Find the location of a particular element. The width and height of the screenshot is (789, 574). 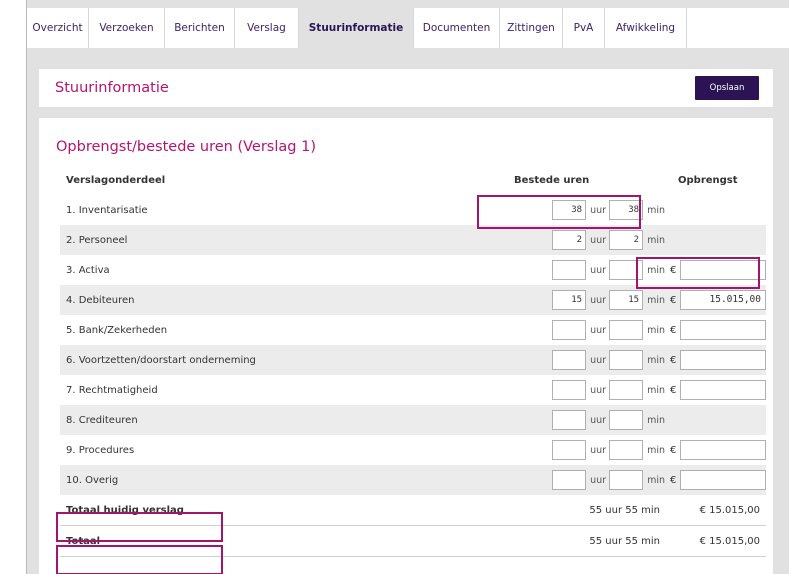

tab-stuurinformatie: Stuurinformatie is located at coordinates (356, 28).